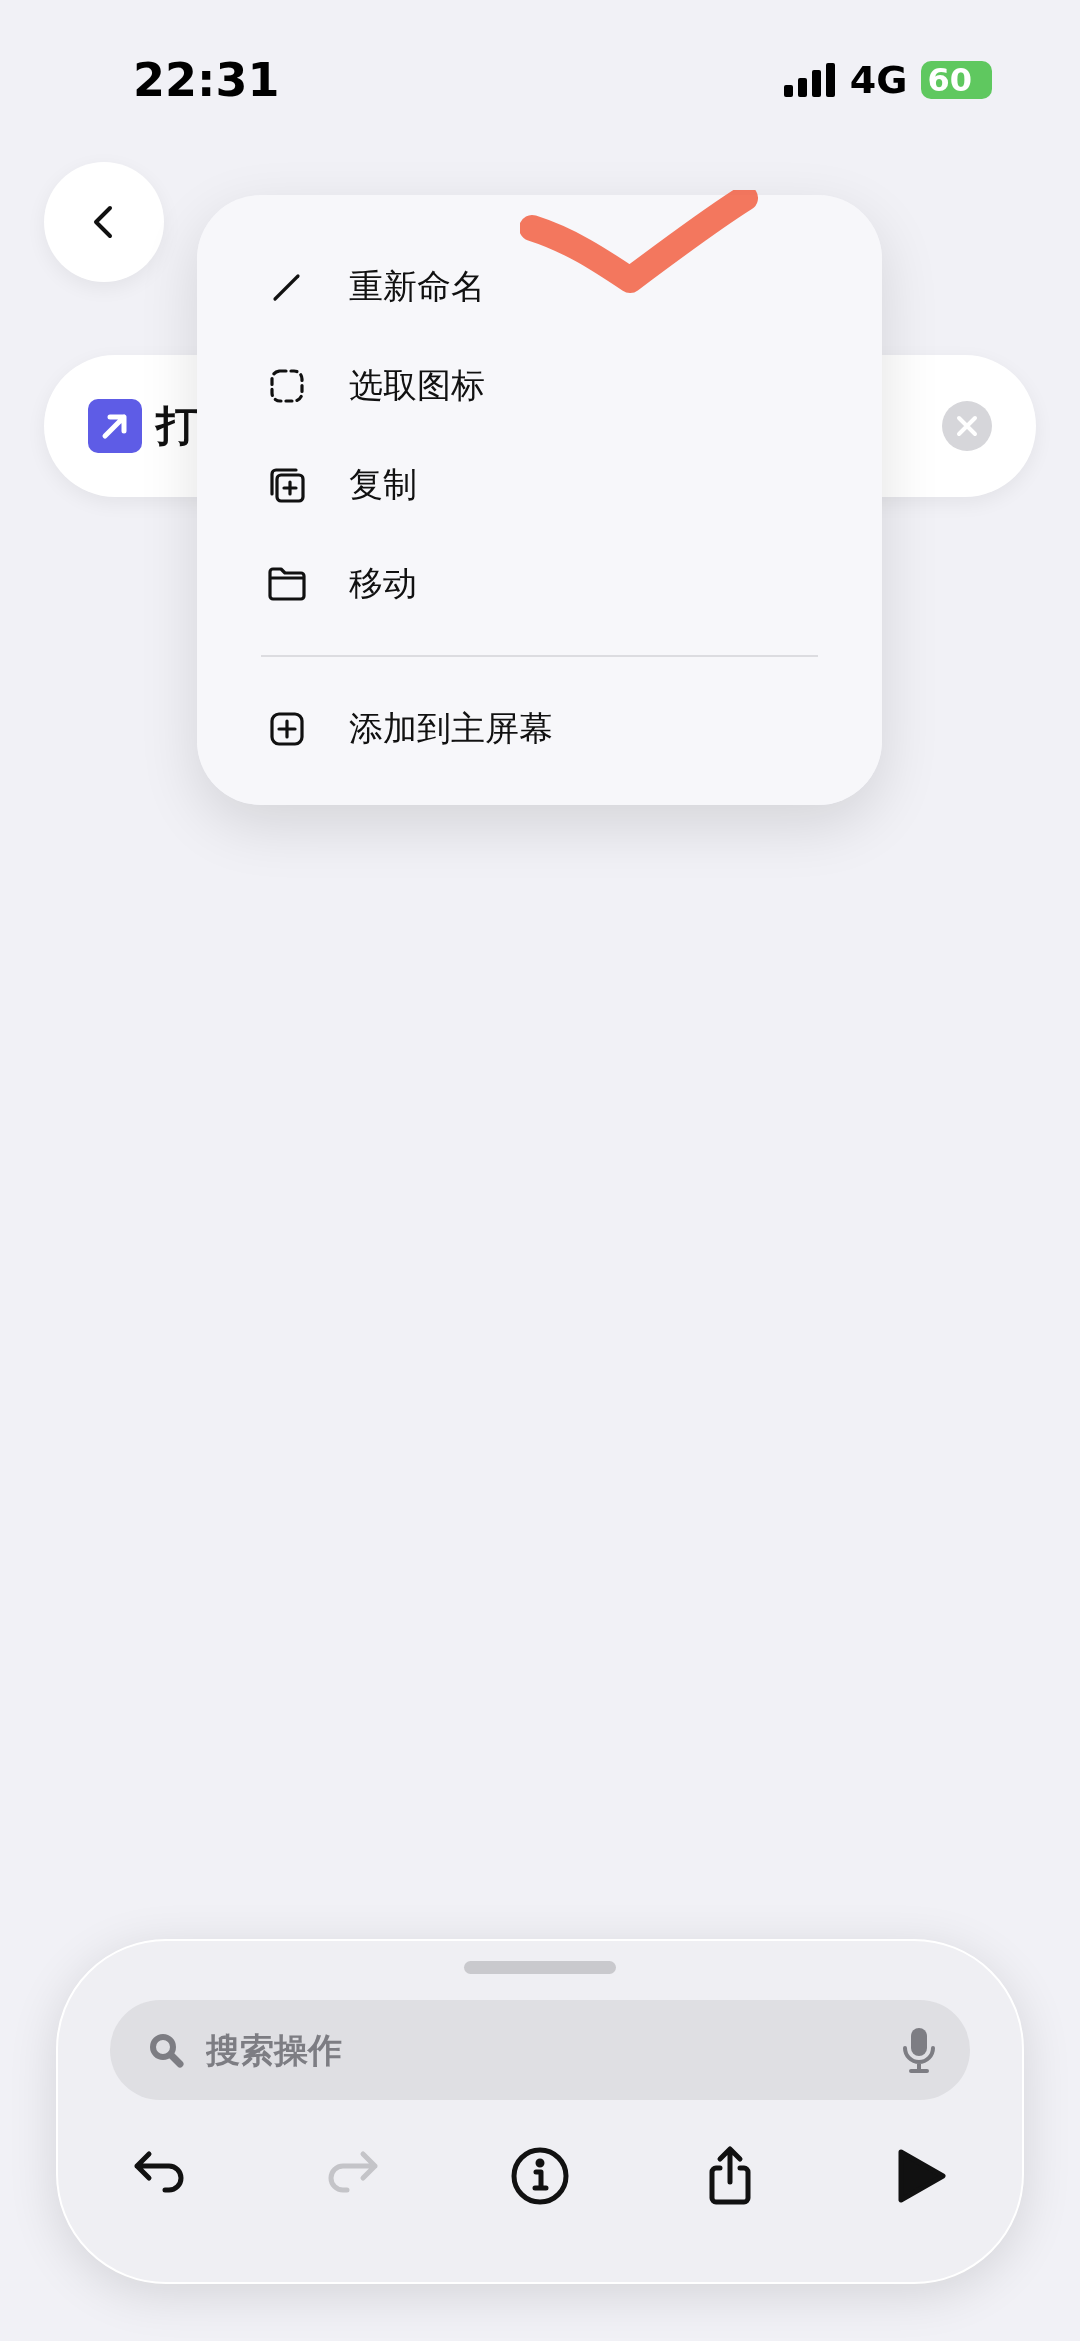 The image size is (1080, 2341). What do you see at coordinates (956, 80) in the screenshot?
I see `battery-level: 60` at bounding box center [956, 80].